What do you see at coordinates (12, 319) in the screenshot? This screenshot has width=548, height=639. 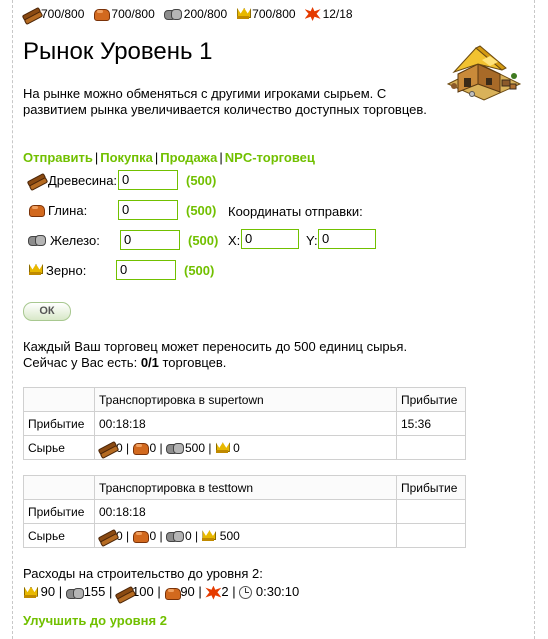 I see `left-border` at bounding box center [12, 319].